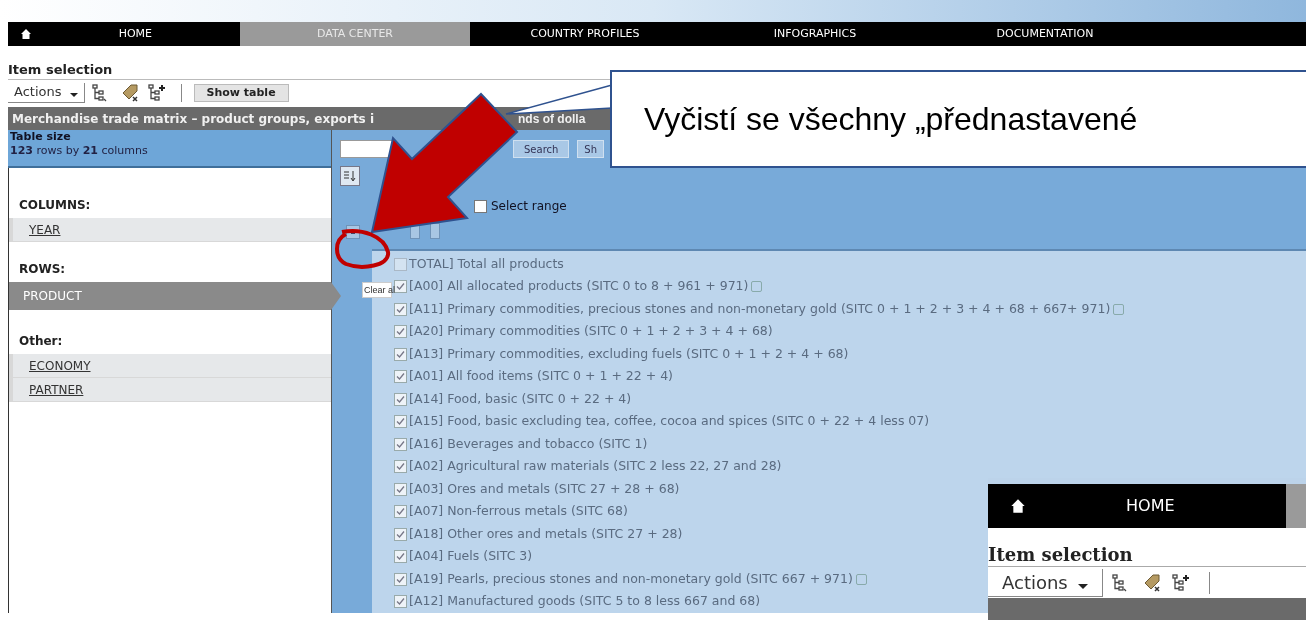  What do you see at coordinates (486, 264) in the screenshot?
I see `product-label: TOTAL] Total all products` at bounding box center [486, 264].